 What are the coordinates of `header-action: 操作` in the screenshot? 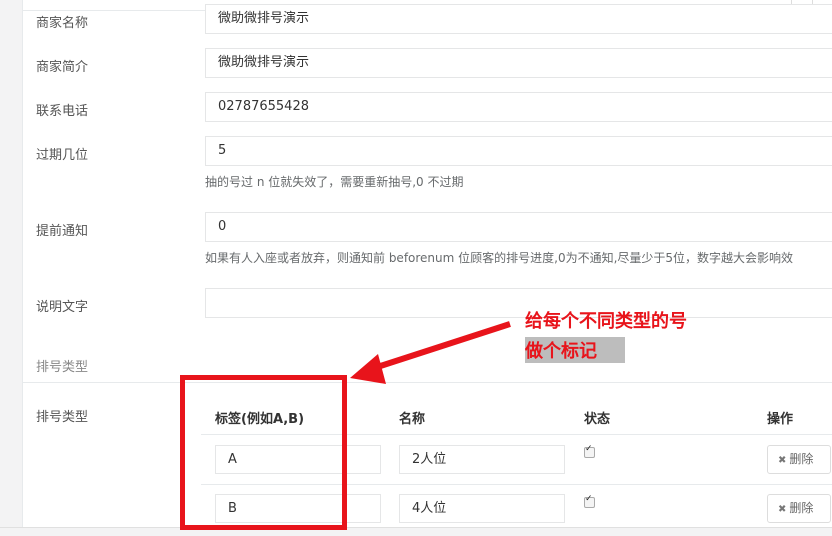 It's located at (780, 419).